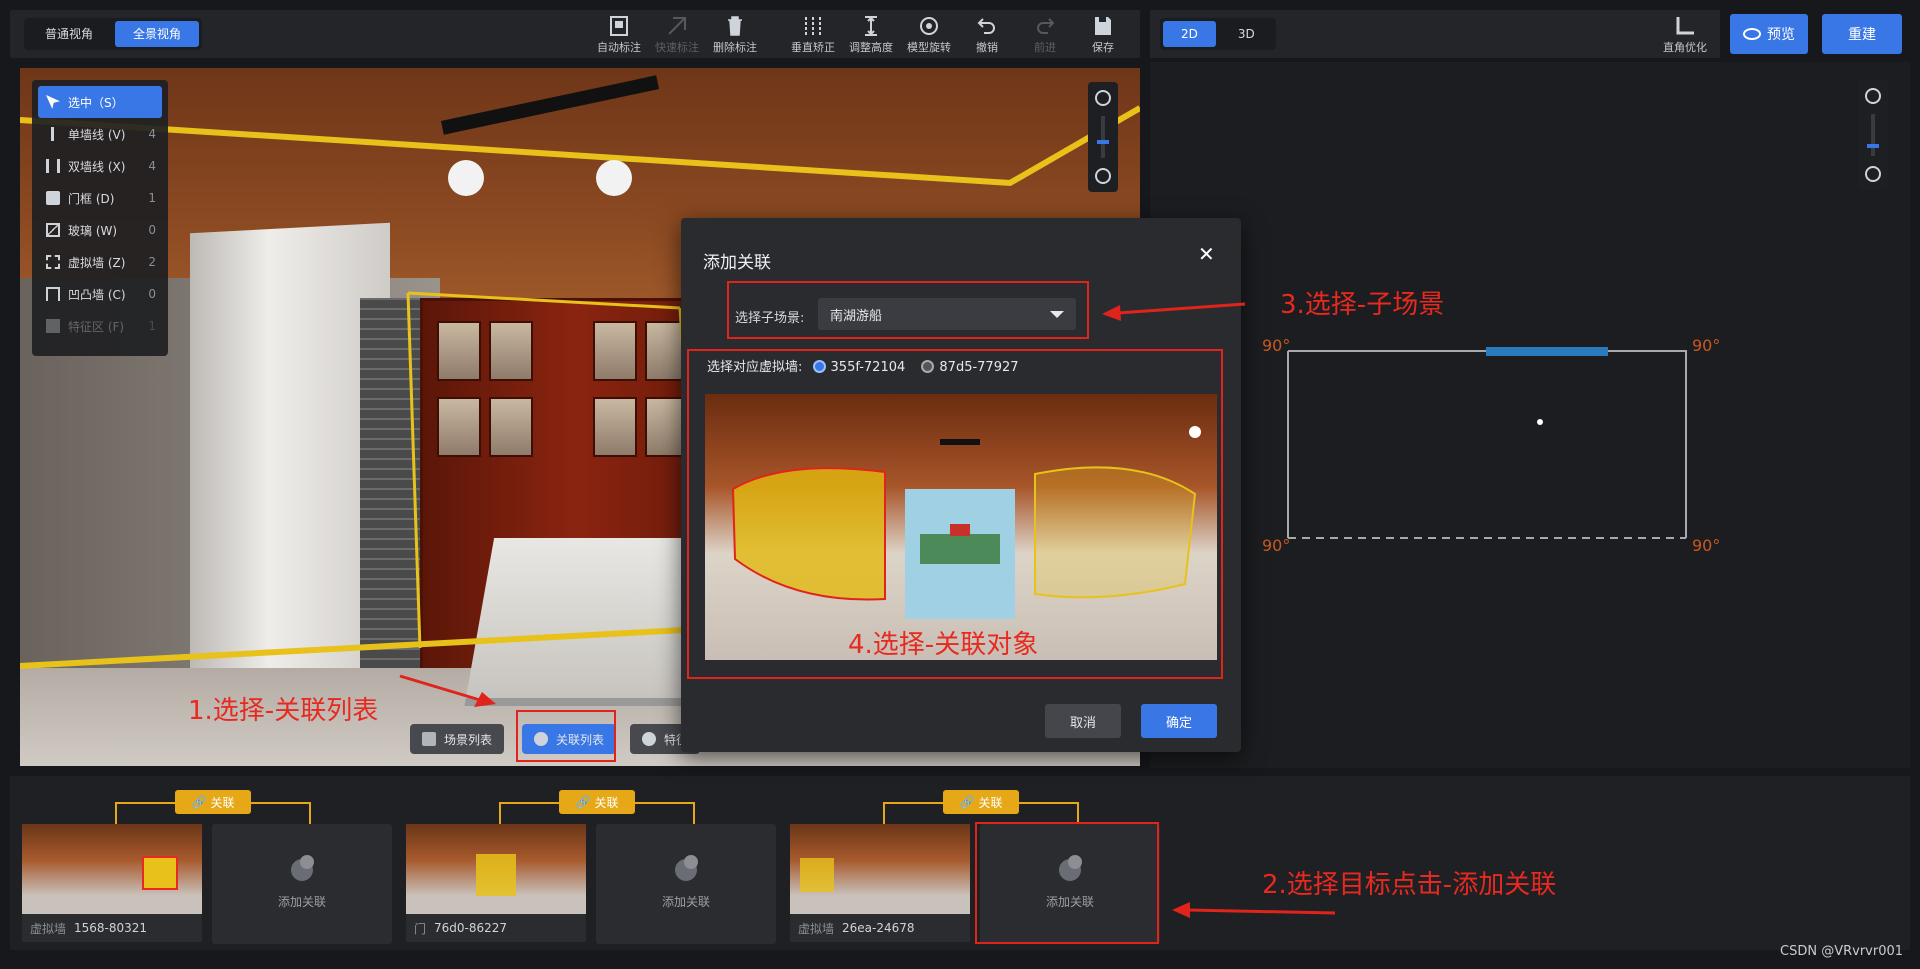  I want to click on redo-button: 前进, so click(1045, 35).